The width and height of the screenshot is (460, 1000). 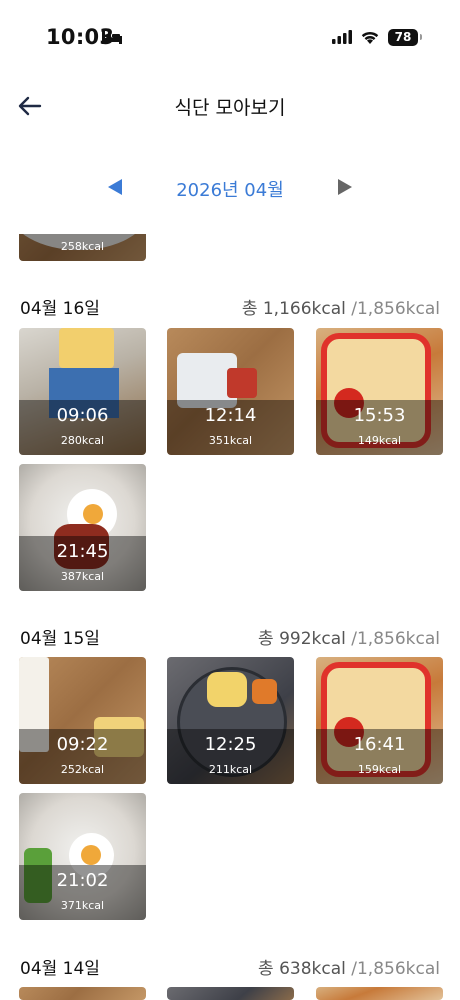 I want to click on meal-kcal: 252kcal, so click(x=82, y=769).